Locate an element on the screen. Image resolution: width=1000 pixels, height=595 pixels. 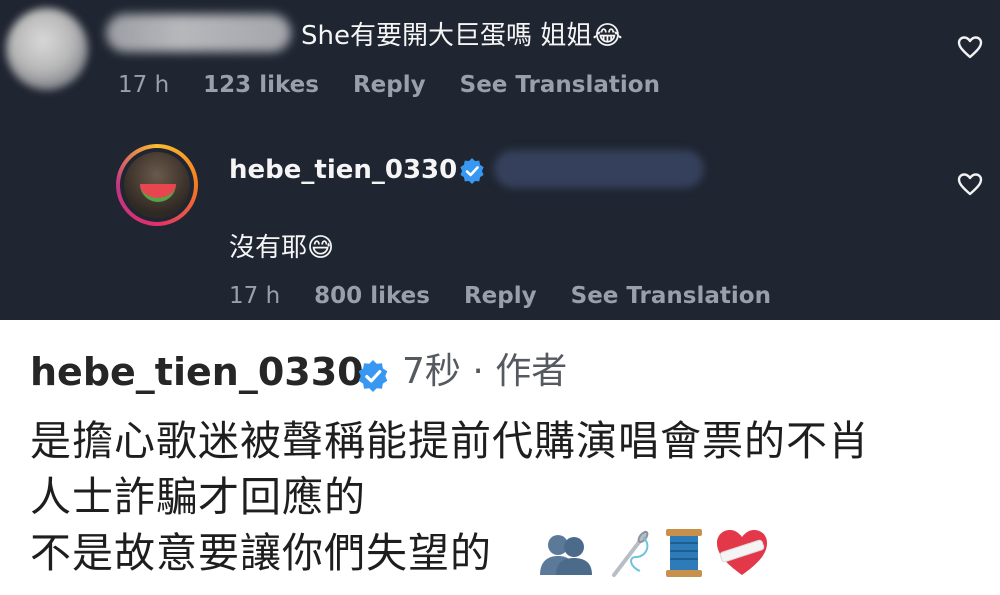
post-username: hebe_tien_0330 is located at coordinates (197, 372).